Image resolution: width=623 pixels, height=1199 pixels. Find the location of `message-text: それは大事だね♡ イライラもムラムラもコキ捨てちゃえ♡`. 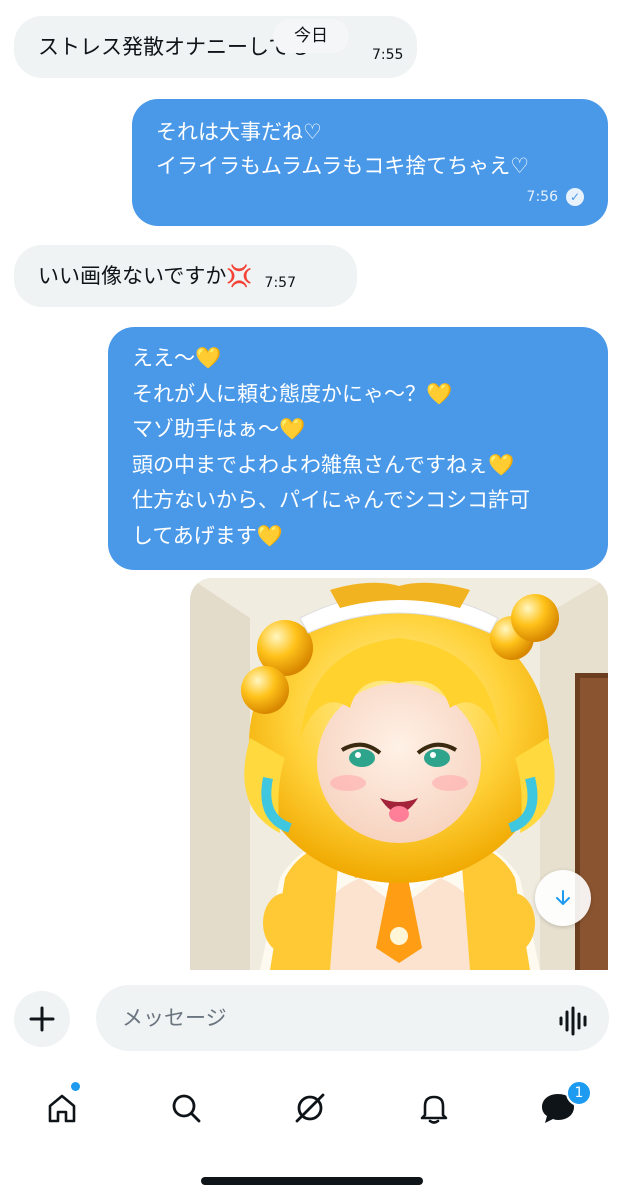

message-text: それは大事だね♡ イライラもムラムラもコキ捨てちゃえ♡ is located at coordinates (343, 149).